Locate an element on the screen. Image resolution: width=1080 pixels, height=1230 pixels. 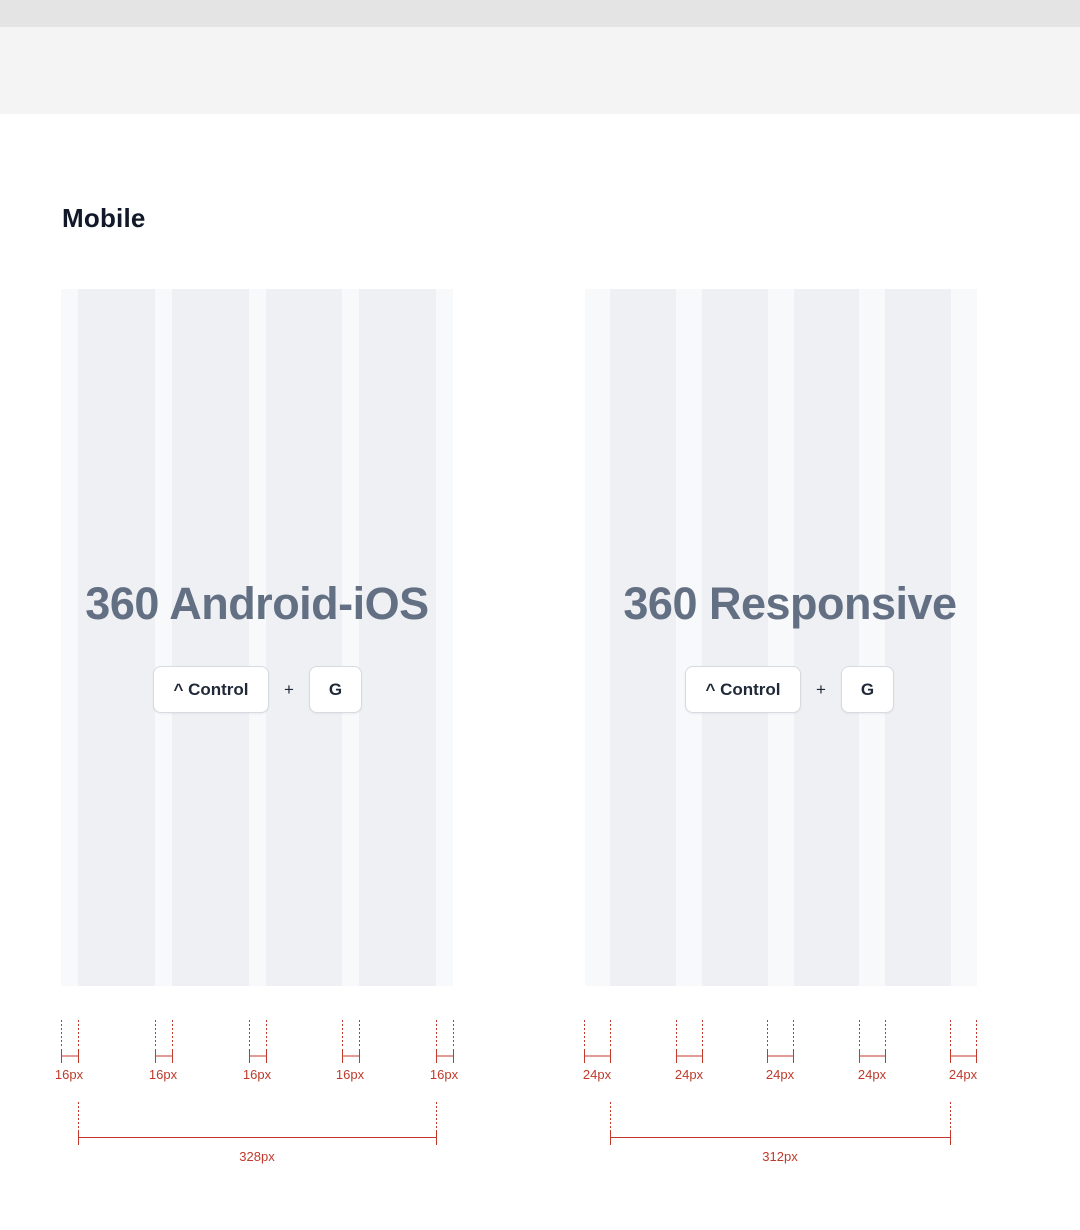
content-width-label: 312px is located at coordinates (780, 1156).